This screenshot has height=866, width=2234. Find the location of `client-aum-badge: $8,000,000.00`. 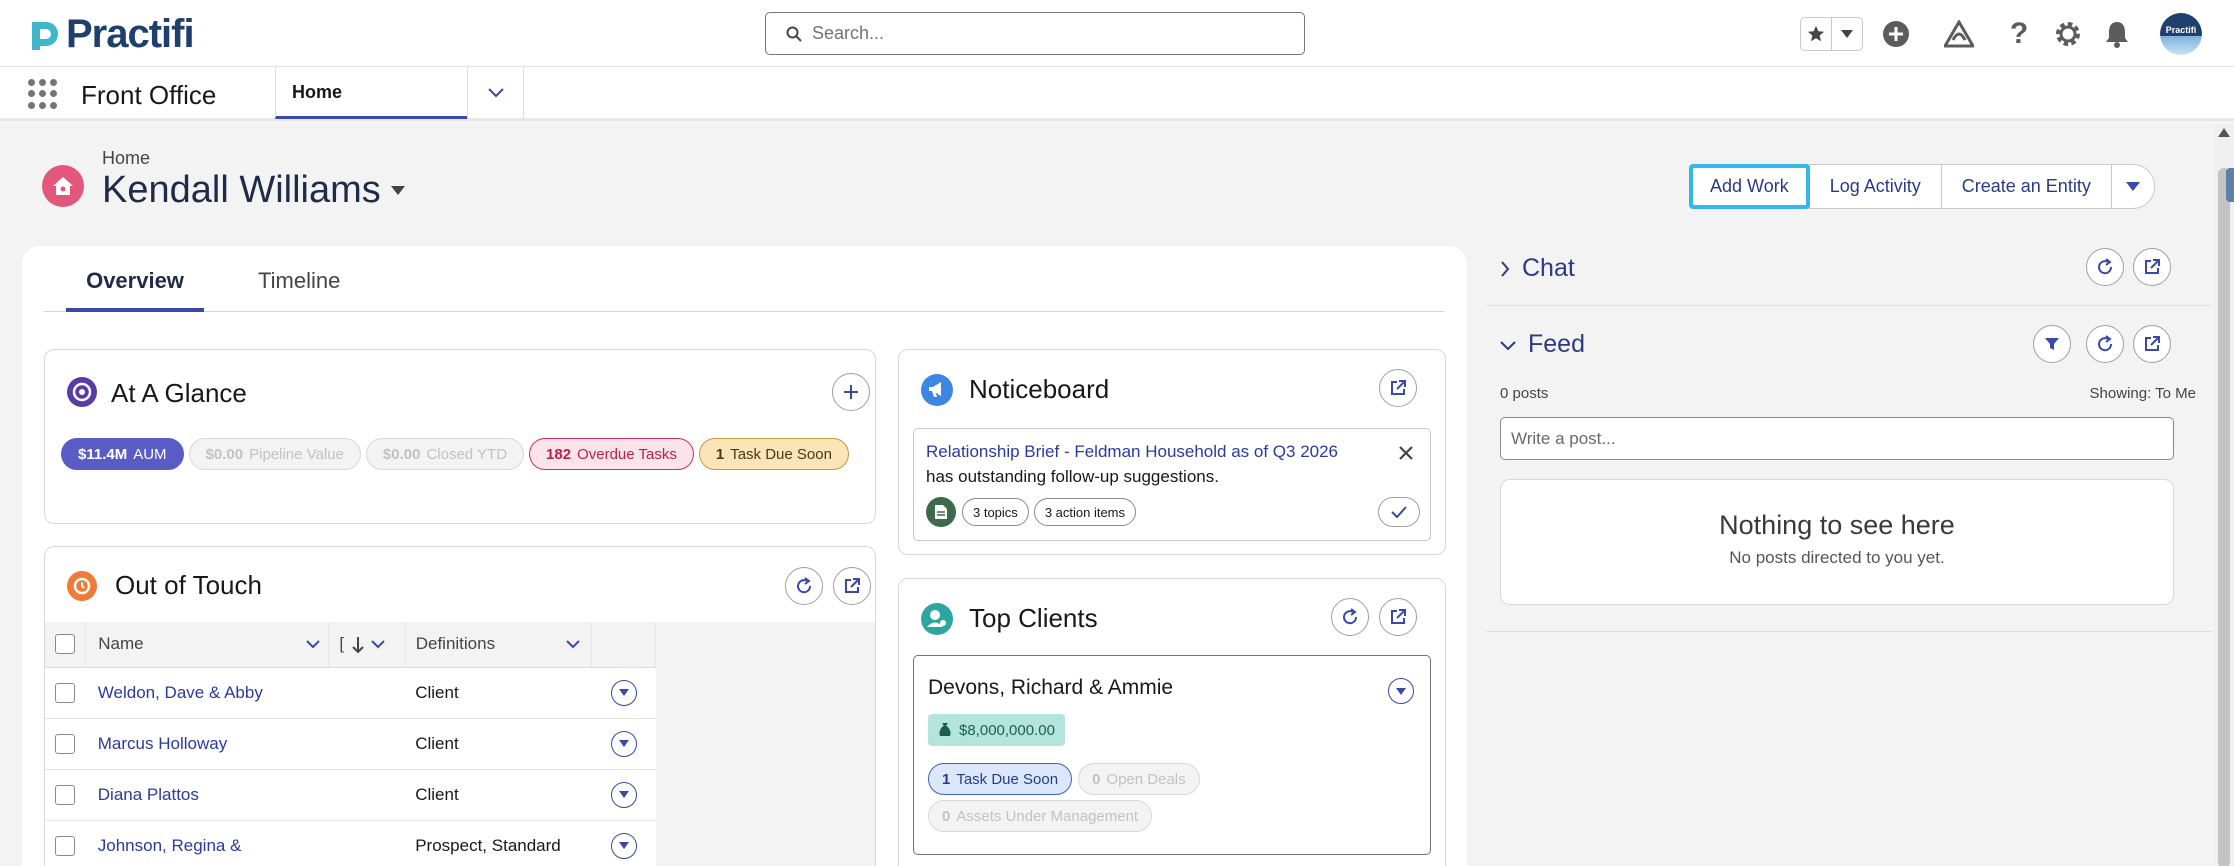

client-aum-badge: $8,000,000.00 is located at coordinates (996, 730).